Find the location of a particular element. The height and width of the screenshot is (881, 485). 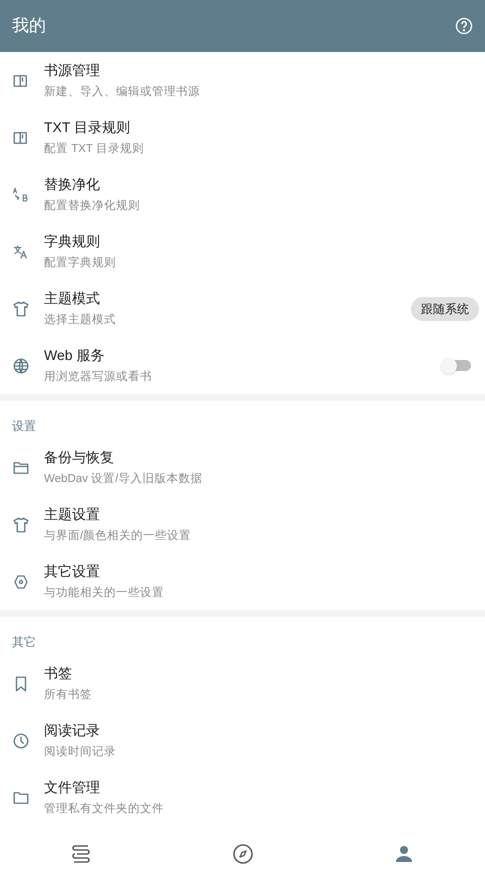

item-title: 书签 is located at coordinates (58, 673).